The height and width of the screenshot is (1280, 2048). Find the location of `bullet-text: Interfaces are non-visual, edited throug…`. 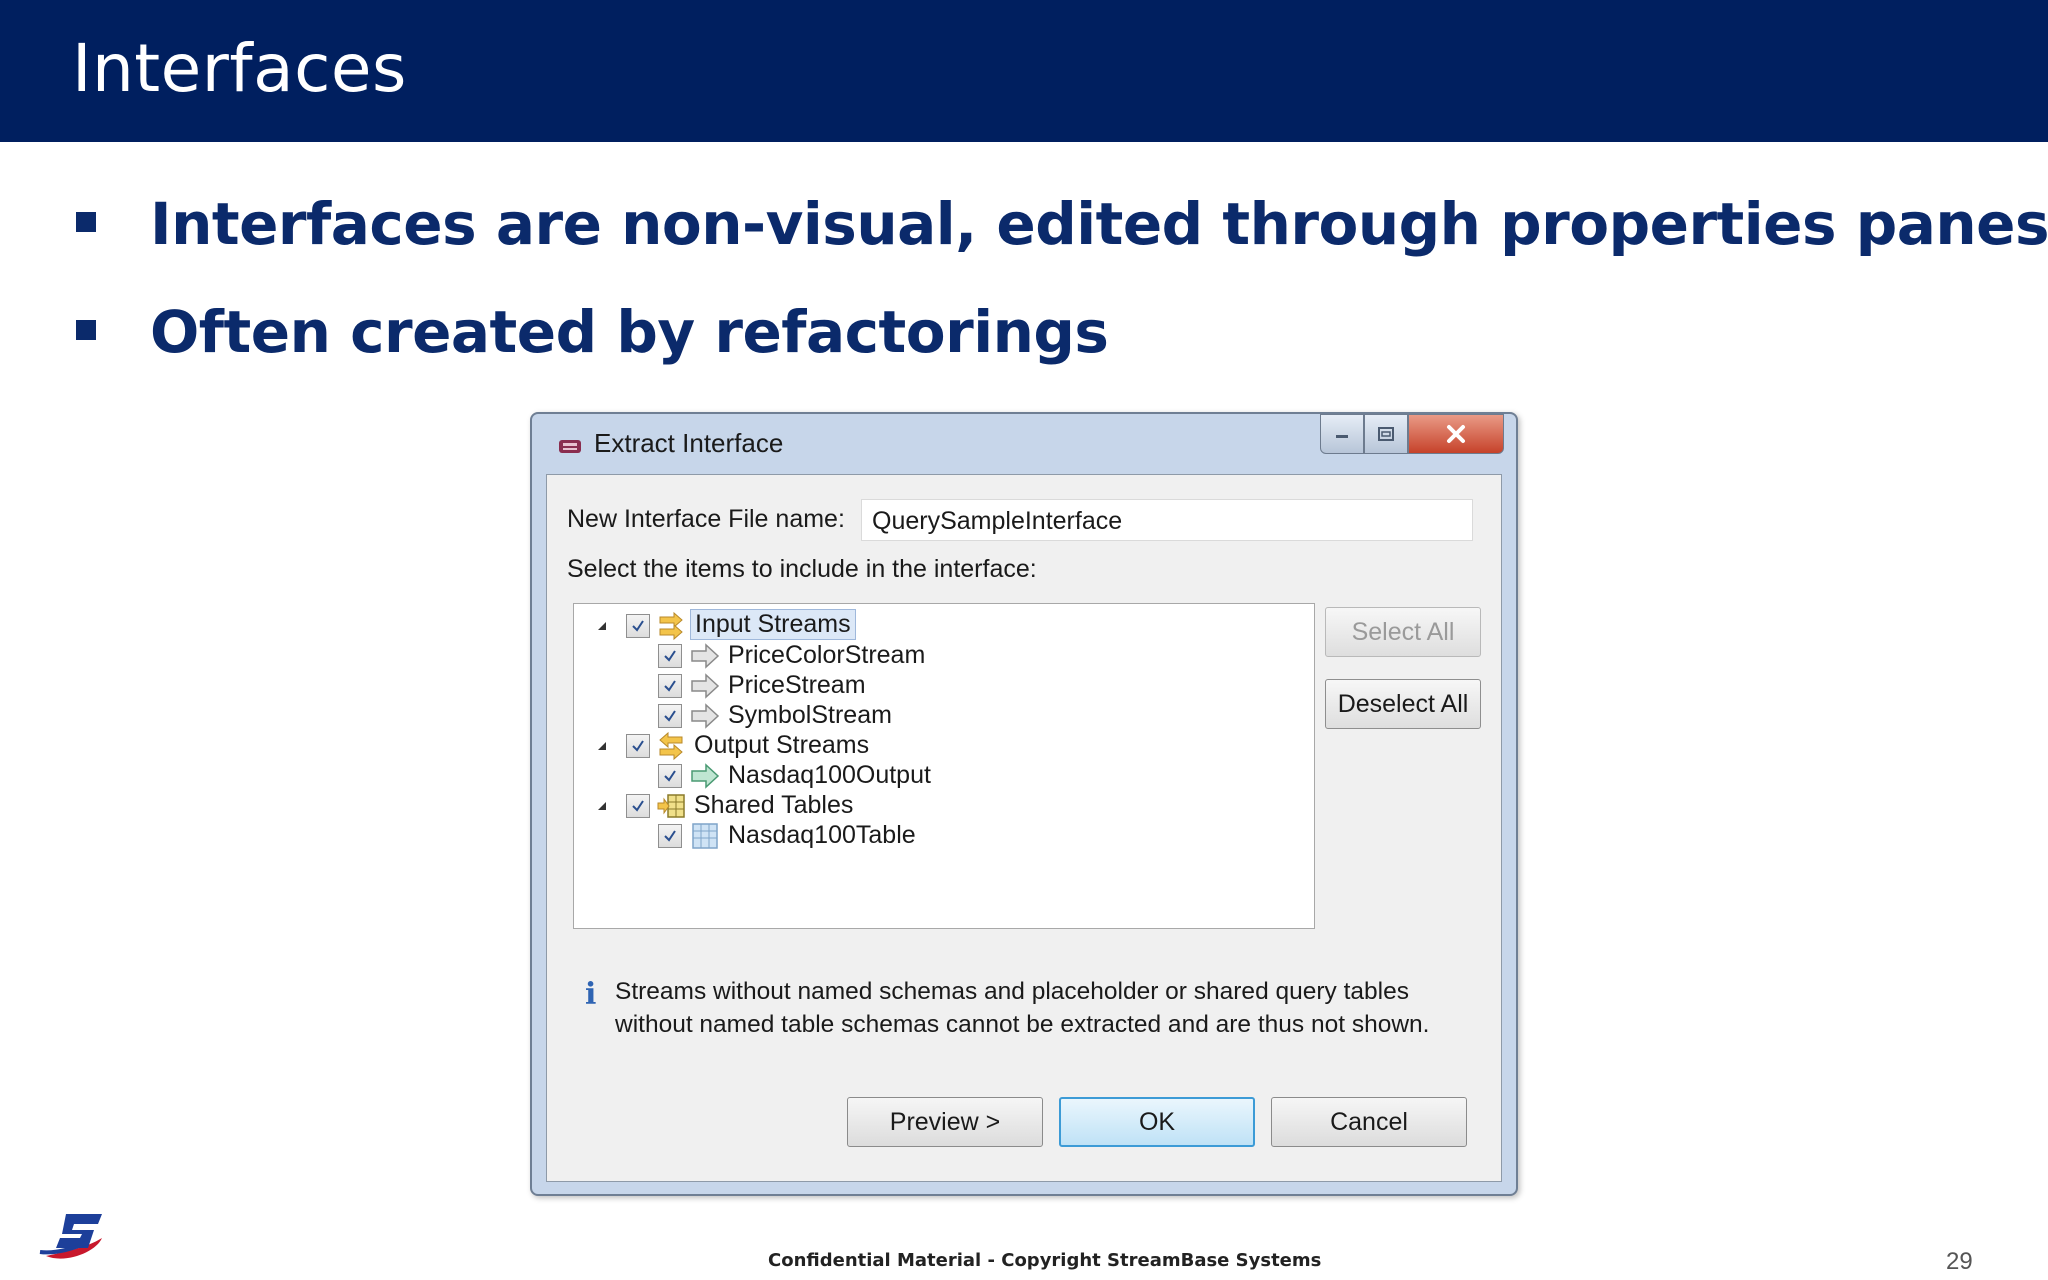

bullet-text: Interfaces are non-visual, edited throug… is located at coordinates (1099, 224).